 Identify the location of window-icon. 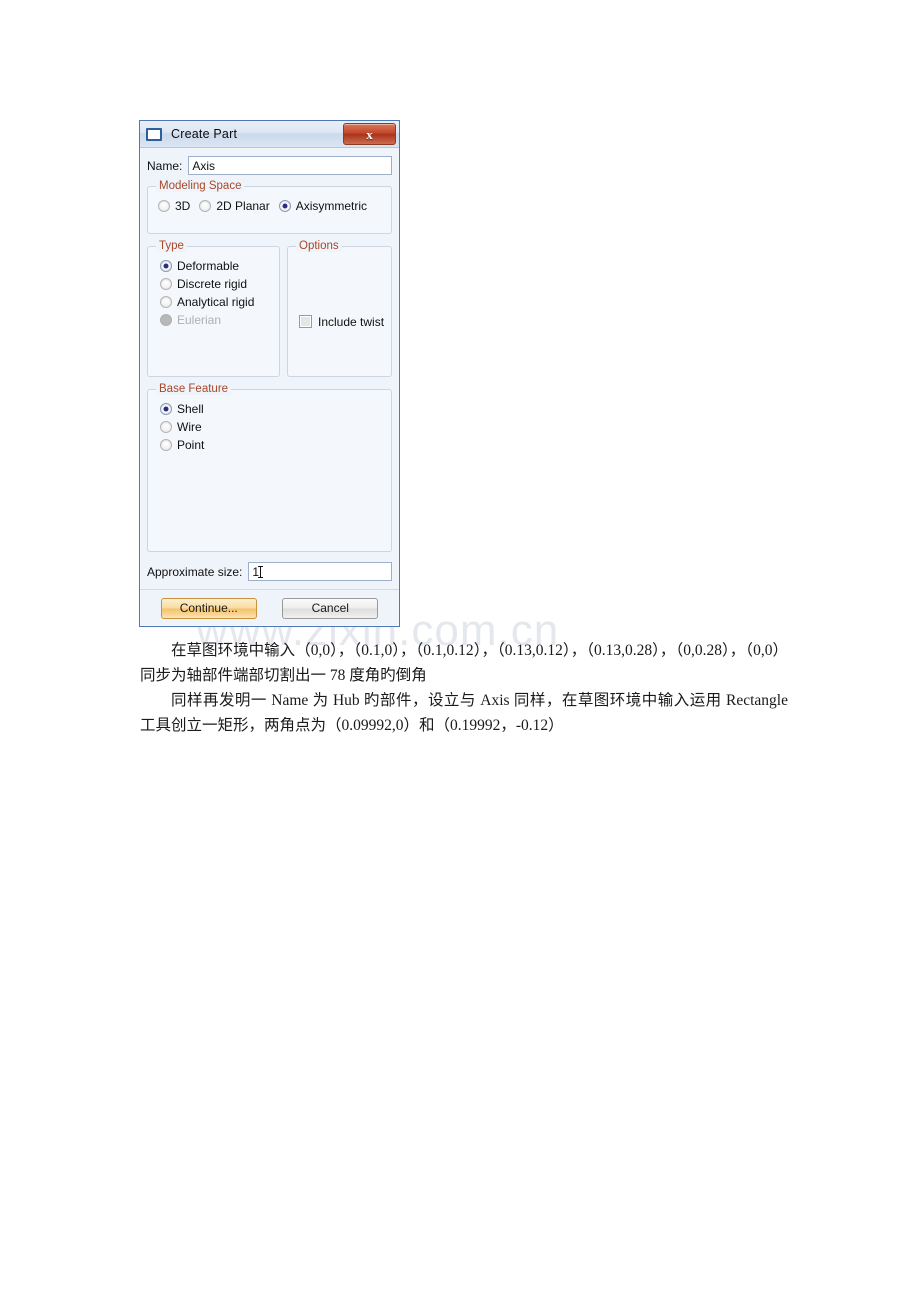
(154, 134).